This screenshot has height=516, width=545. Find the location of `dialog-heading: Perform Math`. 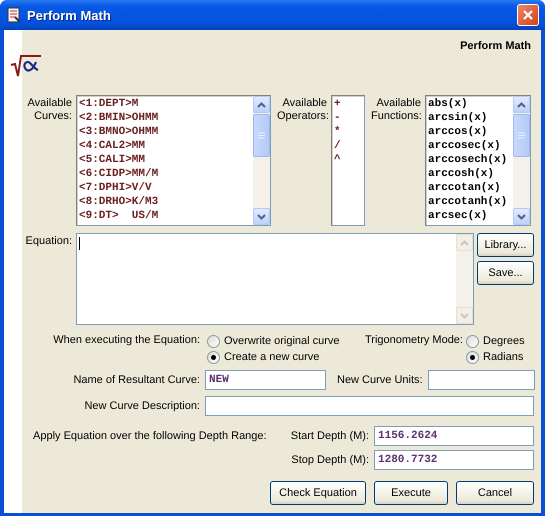

dialog-heading: Perform Math is located at coordinates (495, 46).